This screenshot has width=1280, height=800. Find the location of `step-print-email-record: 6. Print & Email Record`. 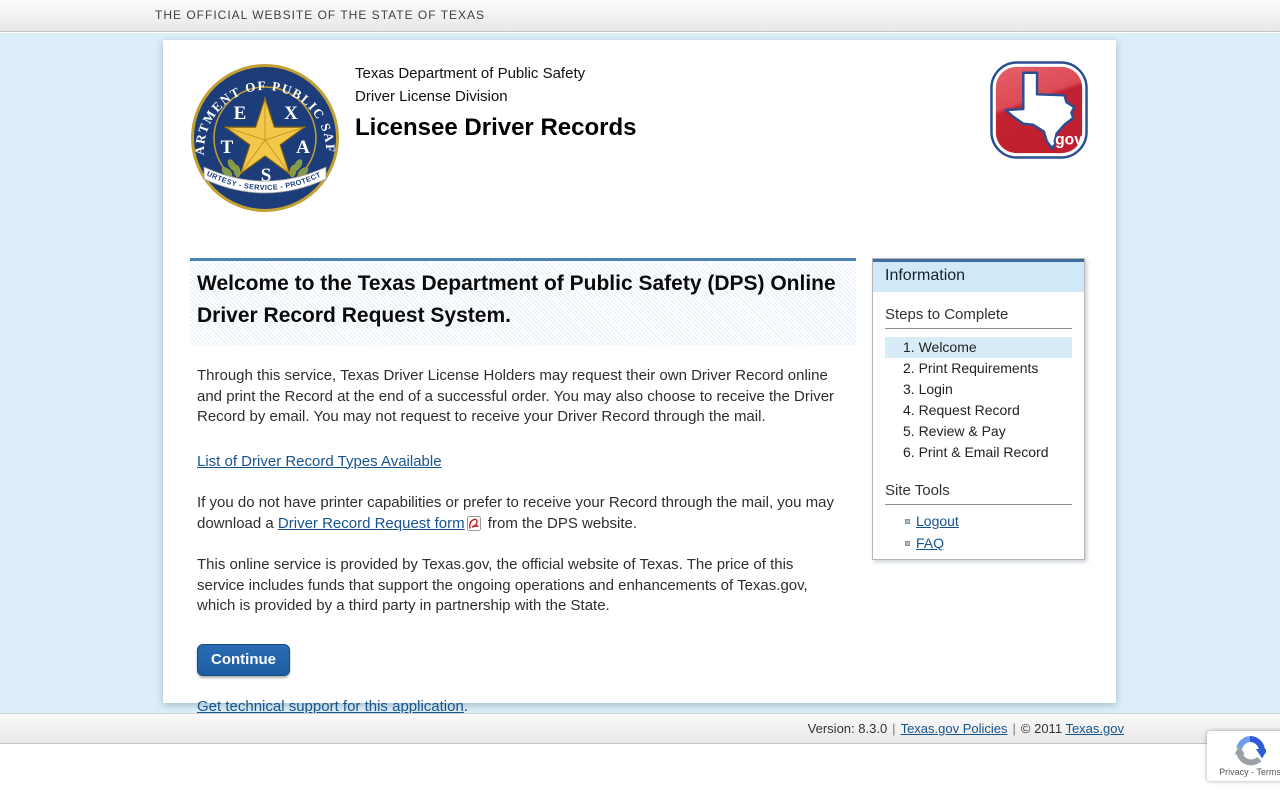

step-print-email-record: 6. Print & Email Record is located at coordinates (976, 452).